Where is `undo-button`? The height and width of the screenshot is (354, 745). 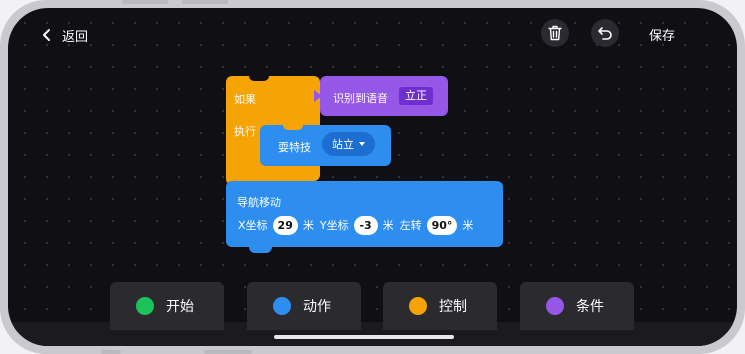 undo-button is located at coordinates (605, 33).